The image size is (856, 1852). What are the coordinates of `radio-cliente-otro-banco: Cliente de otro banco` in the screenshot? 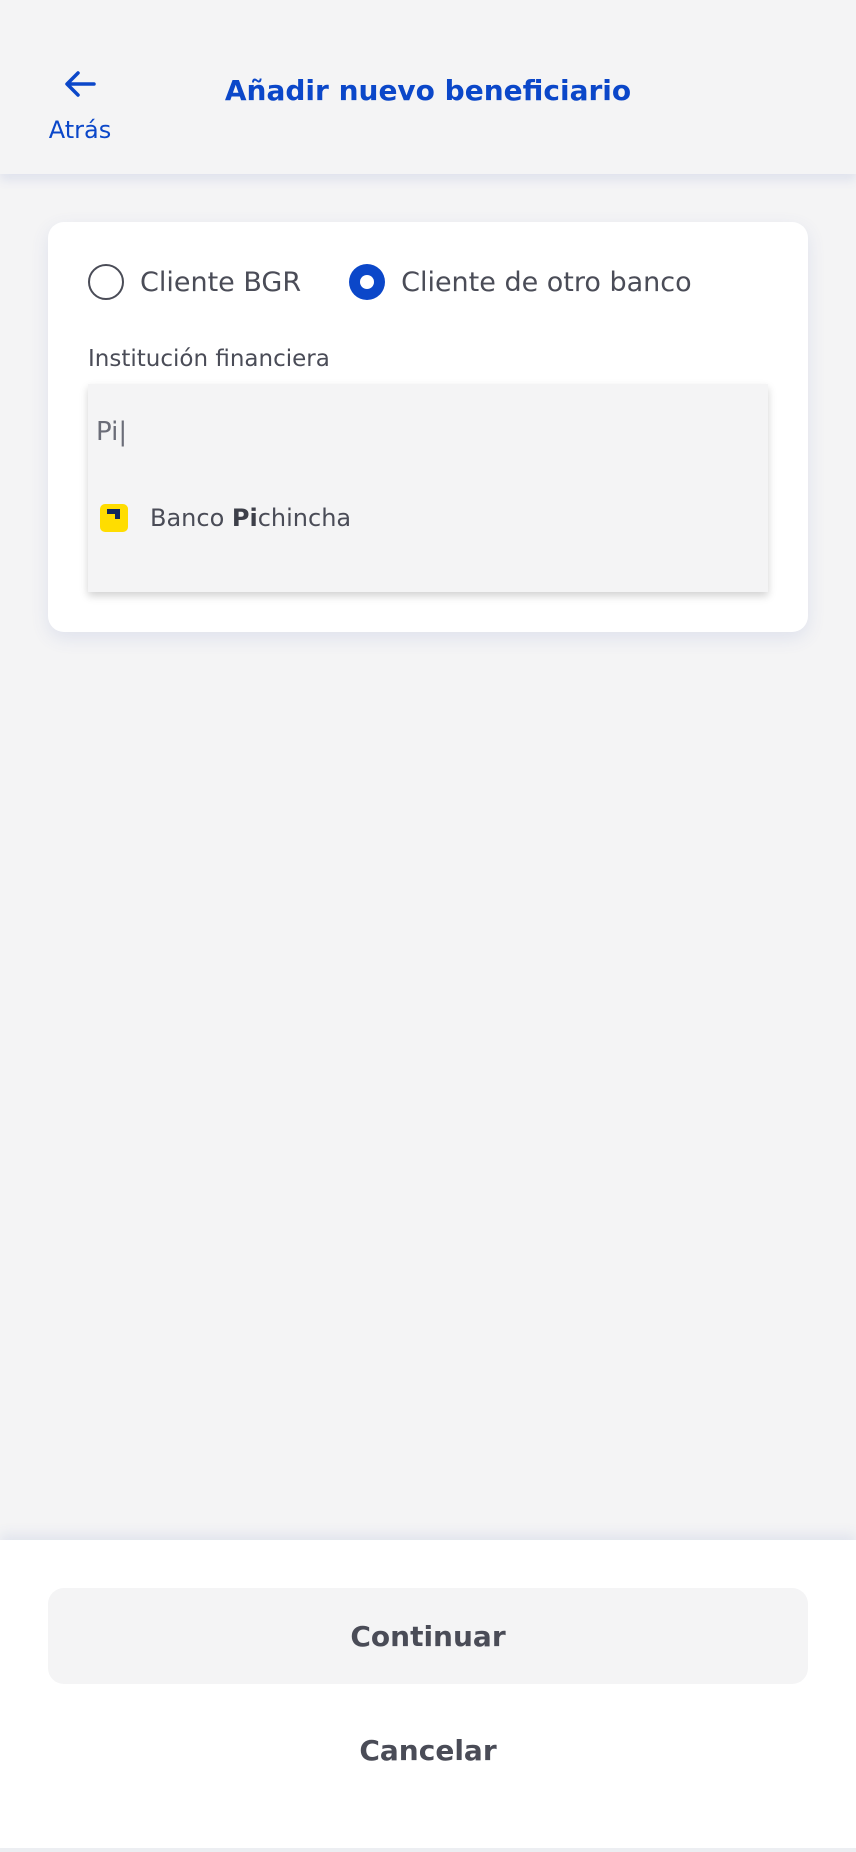 It's located at (520, 282).